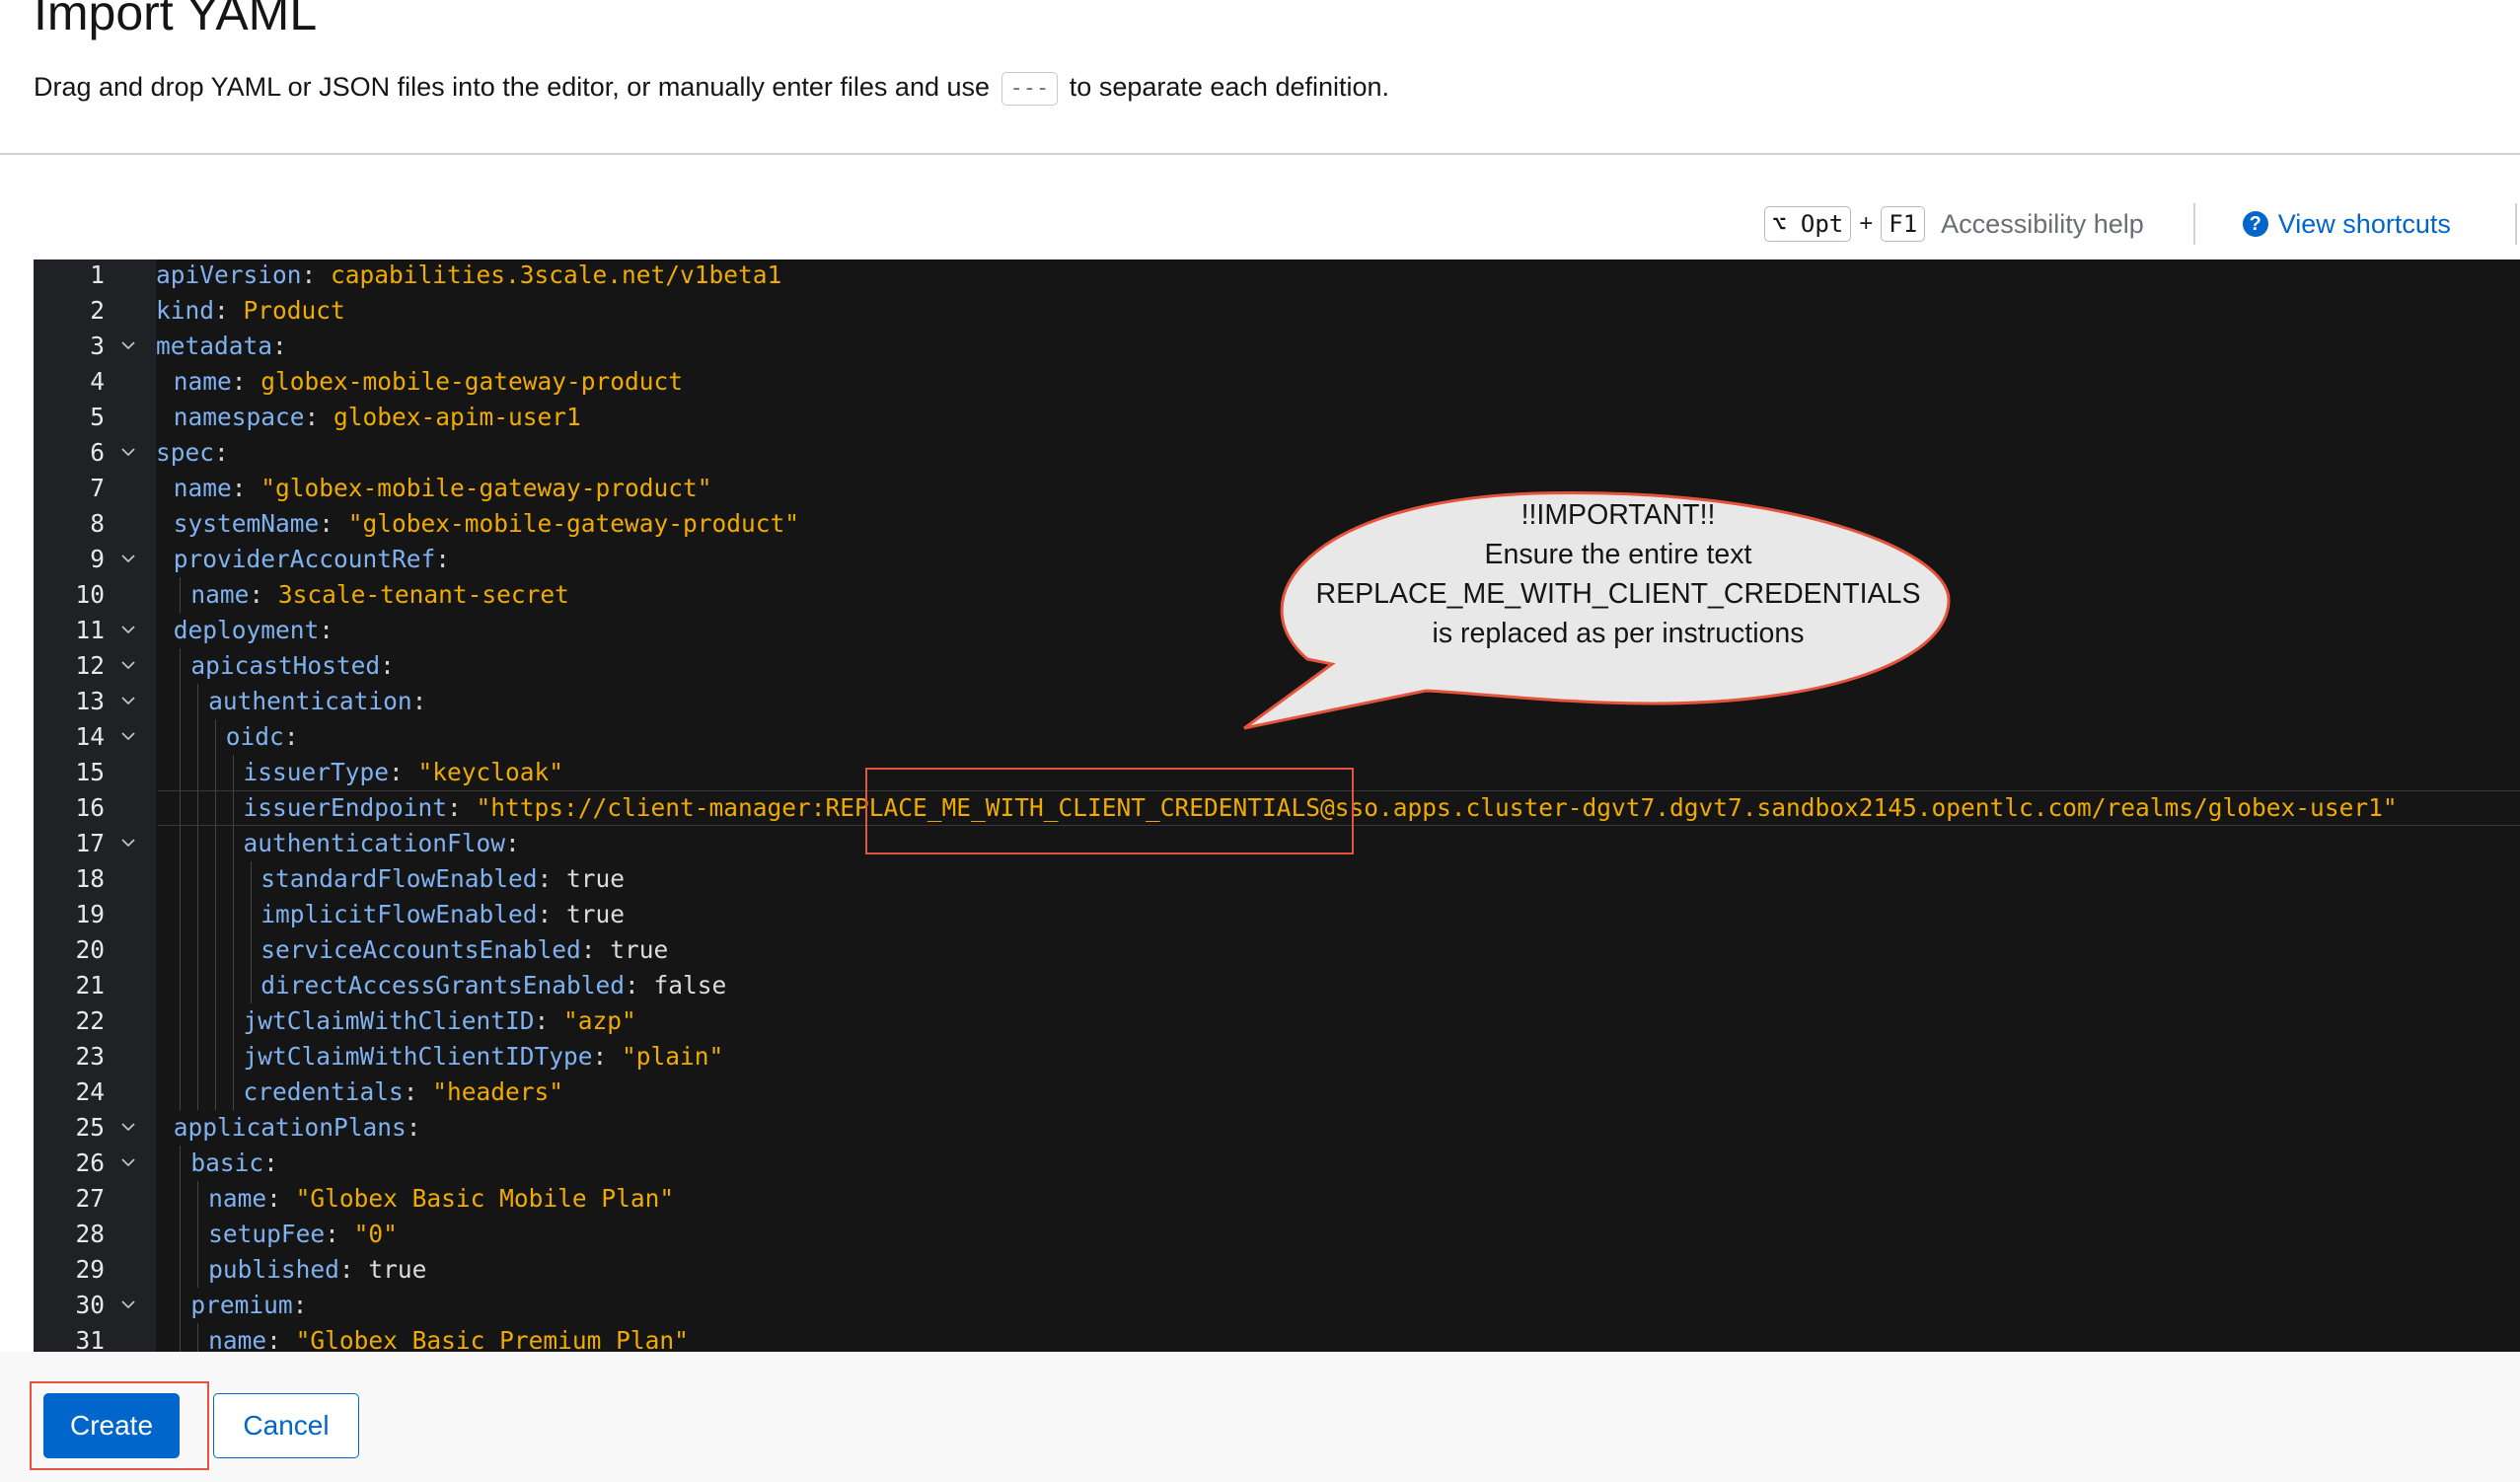 This screenshot has width=2520, height=1482. I want to click on code-line: 2 kind: Product, so click(1277, 311).